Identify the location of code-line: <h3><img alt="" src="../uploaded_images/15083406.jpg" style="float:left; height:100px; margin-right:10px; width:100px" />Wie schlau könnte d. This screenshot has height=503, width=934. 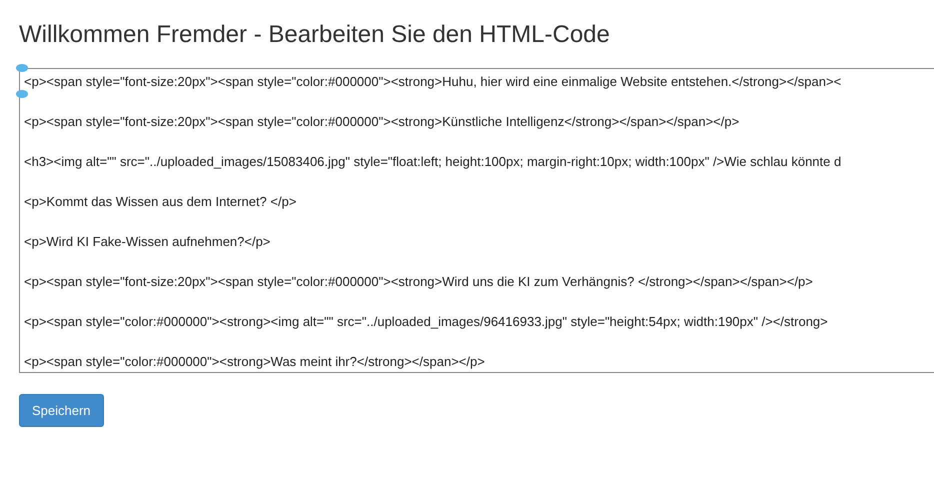
(433, 162).